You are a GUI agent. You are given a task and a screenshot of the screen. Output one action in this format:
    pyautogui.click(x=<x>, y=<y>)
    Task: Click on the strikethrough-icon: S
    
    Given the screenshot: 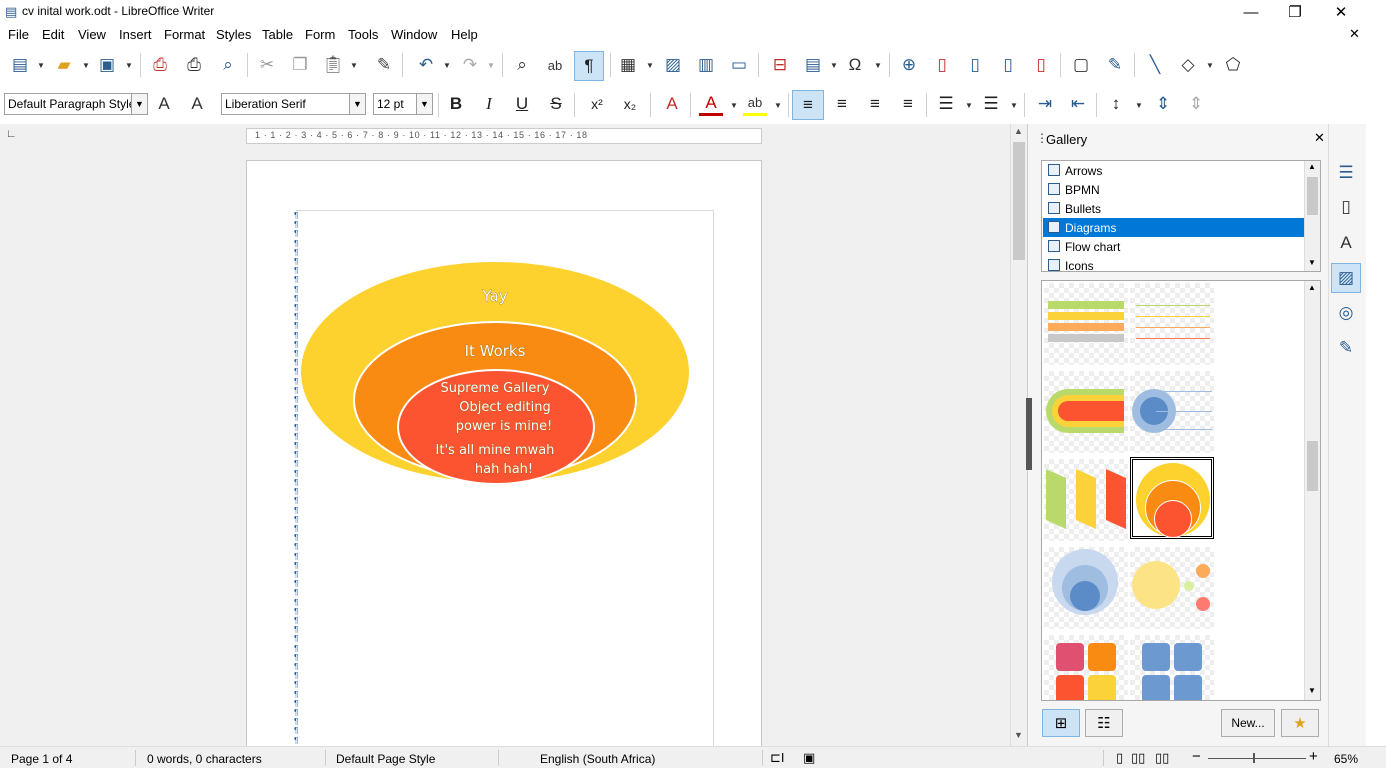 What is the action you would take?
    pyautogui.click(x=556, y=104)
    